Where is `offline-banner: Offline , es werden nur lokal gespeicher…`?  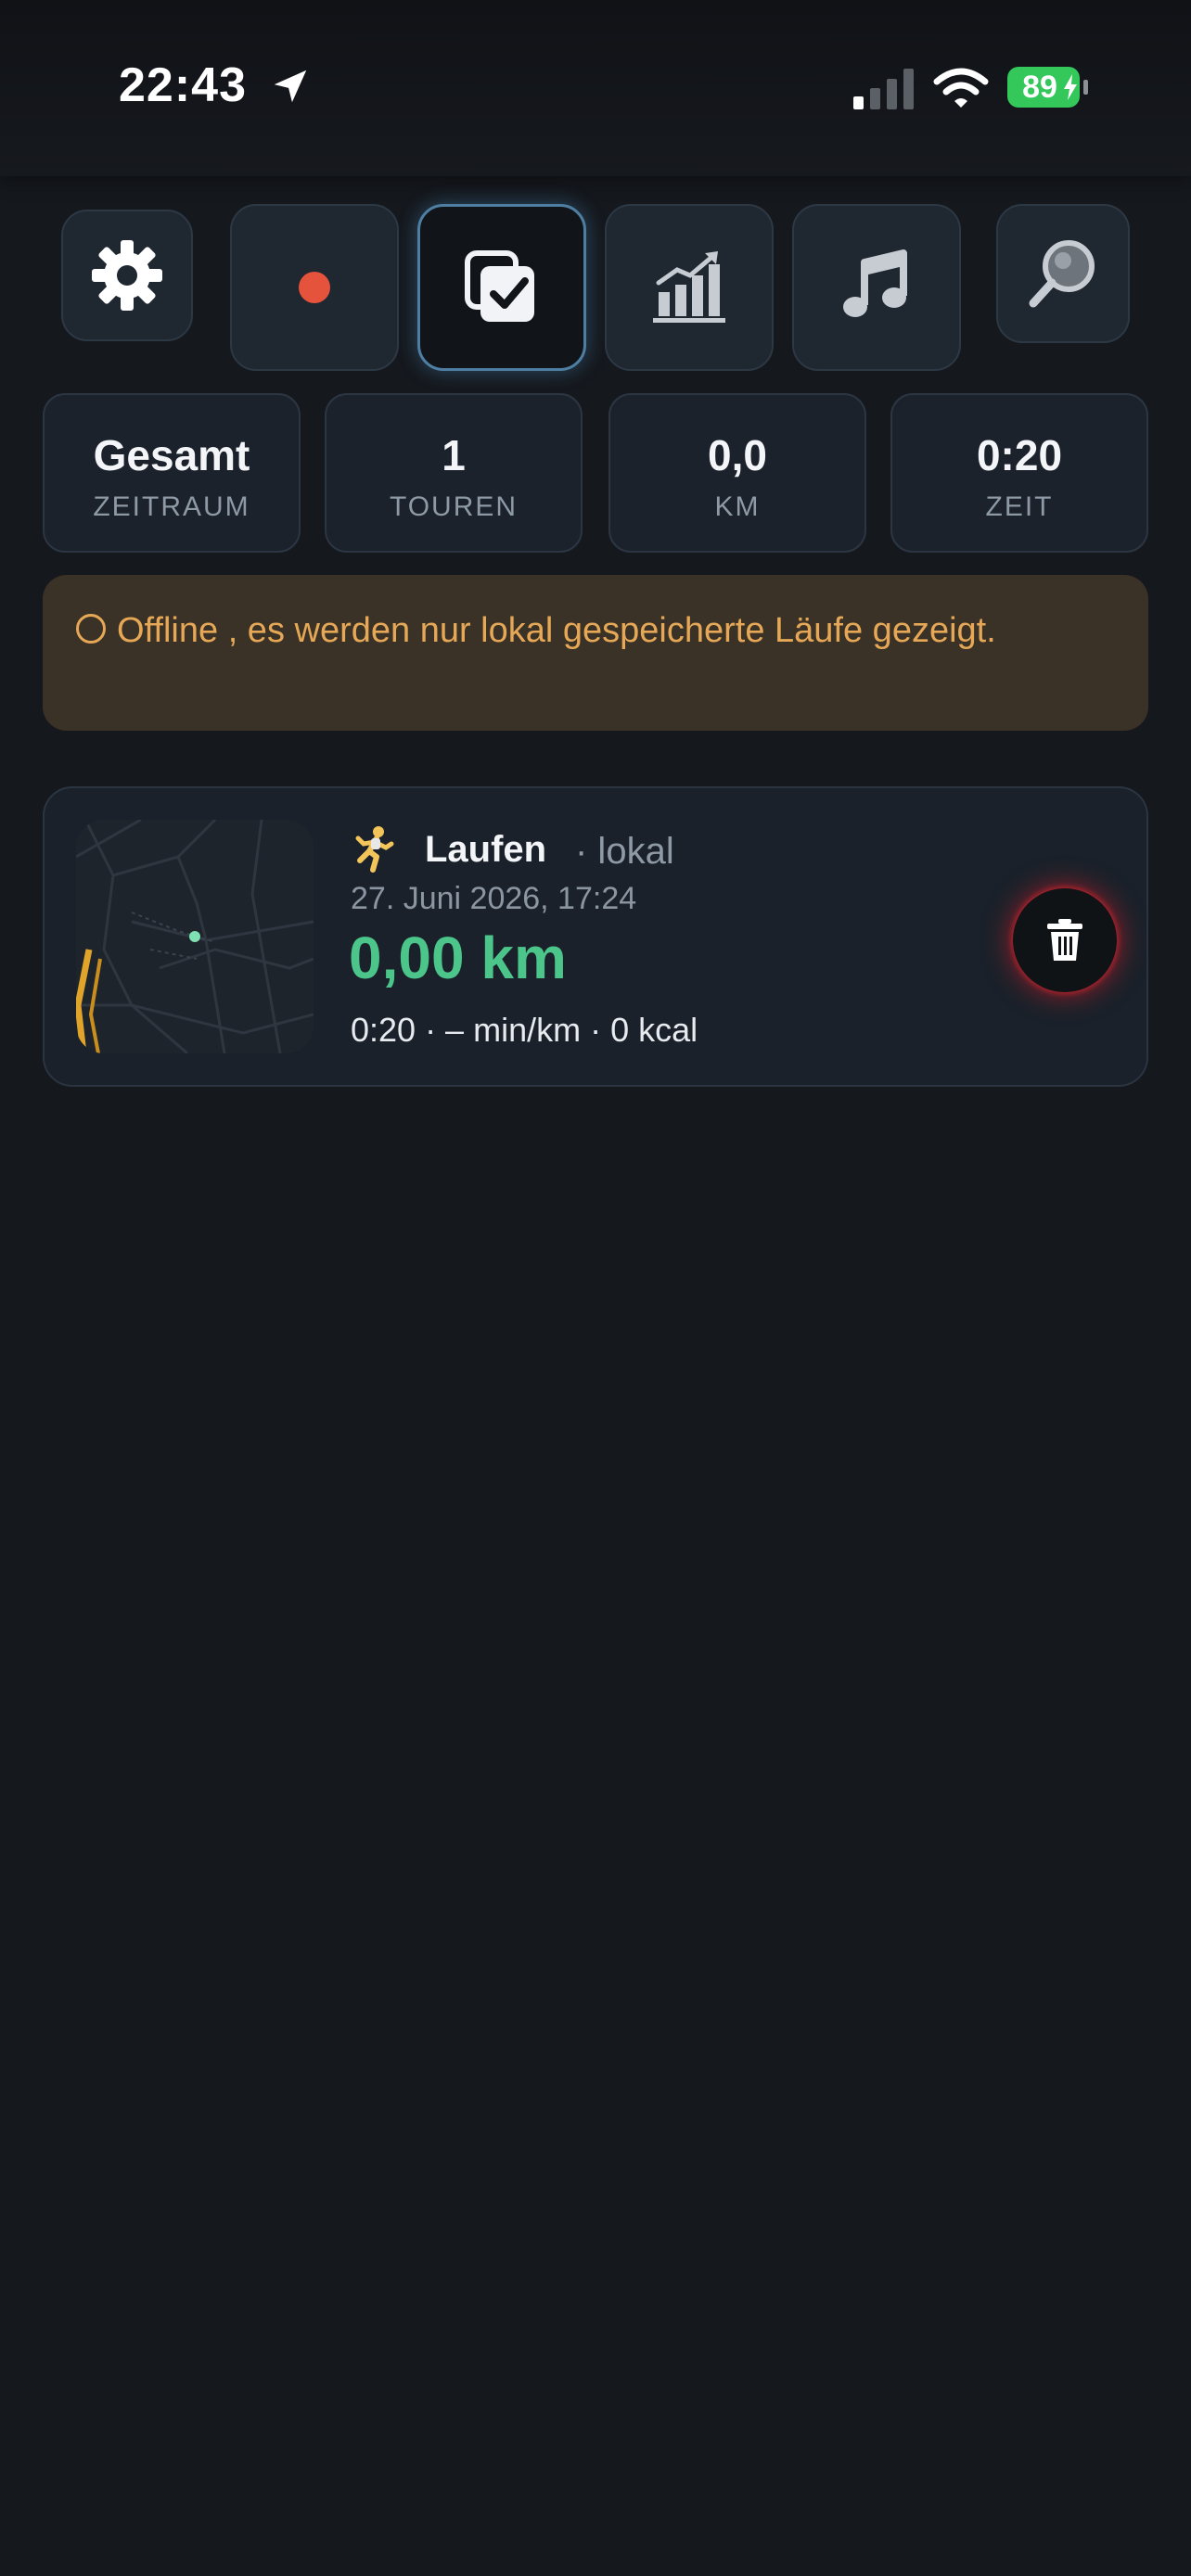
offline-banner: Offline , es werden nur lokal gespeicher… is located at coordinates (595, 653).